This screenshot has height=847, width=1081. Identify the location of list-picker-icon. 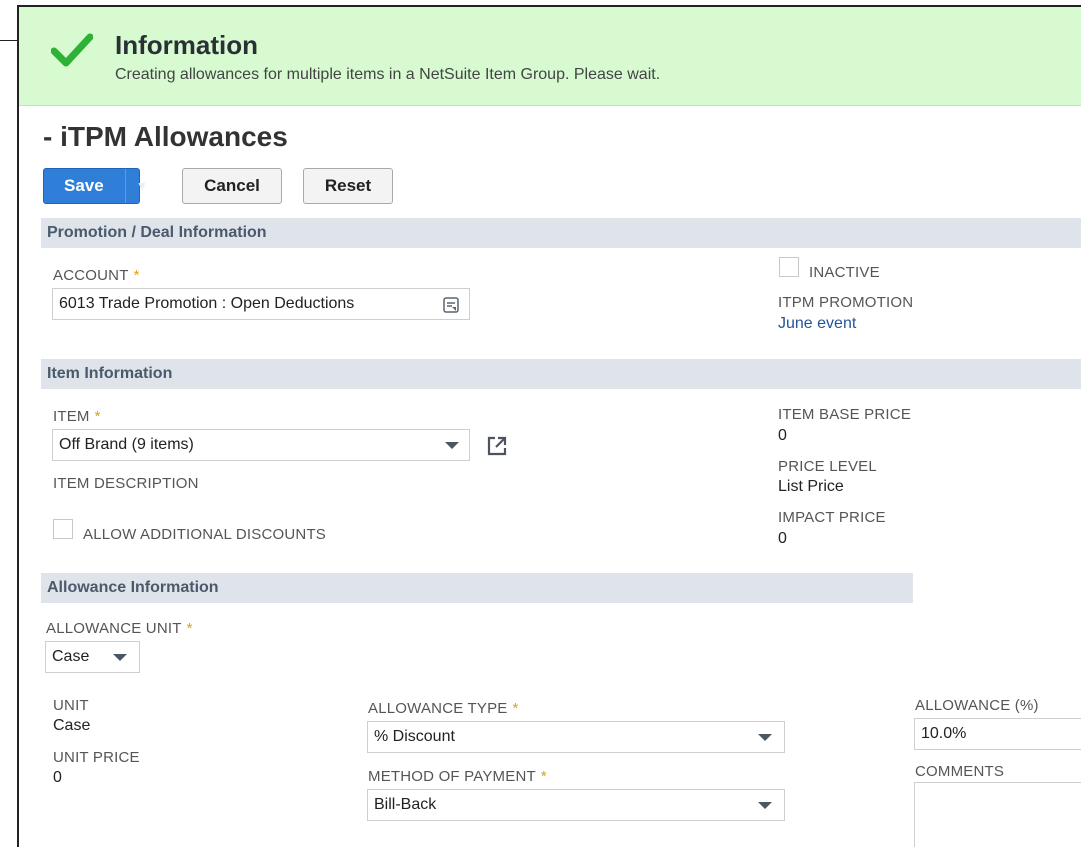
(451, 305).